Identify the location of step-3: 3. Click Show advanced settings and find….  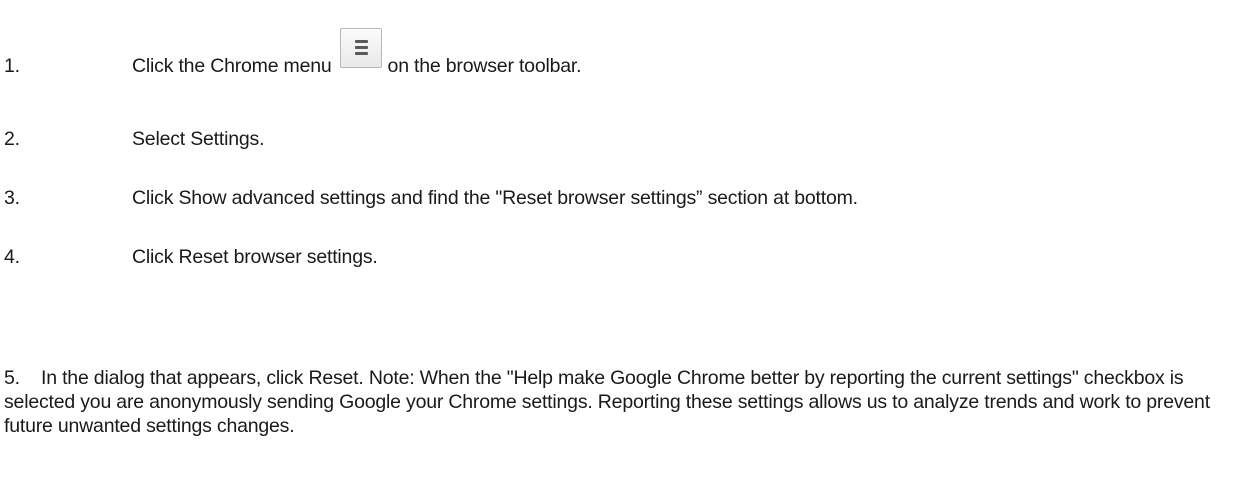
(431, 198).